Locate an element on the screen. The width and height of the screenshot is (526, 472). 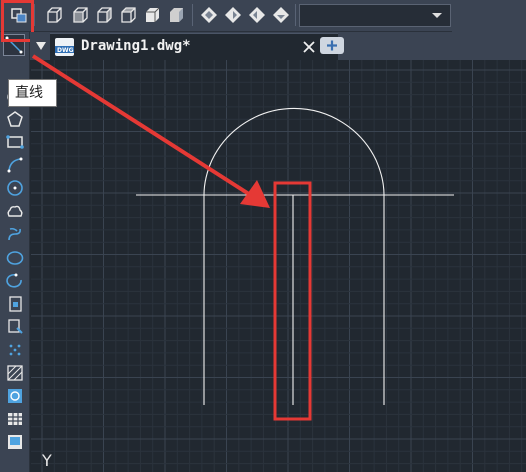
top-toolbar is located at coordinates (263, 16).